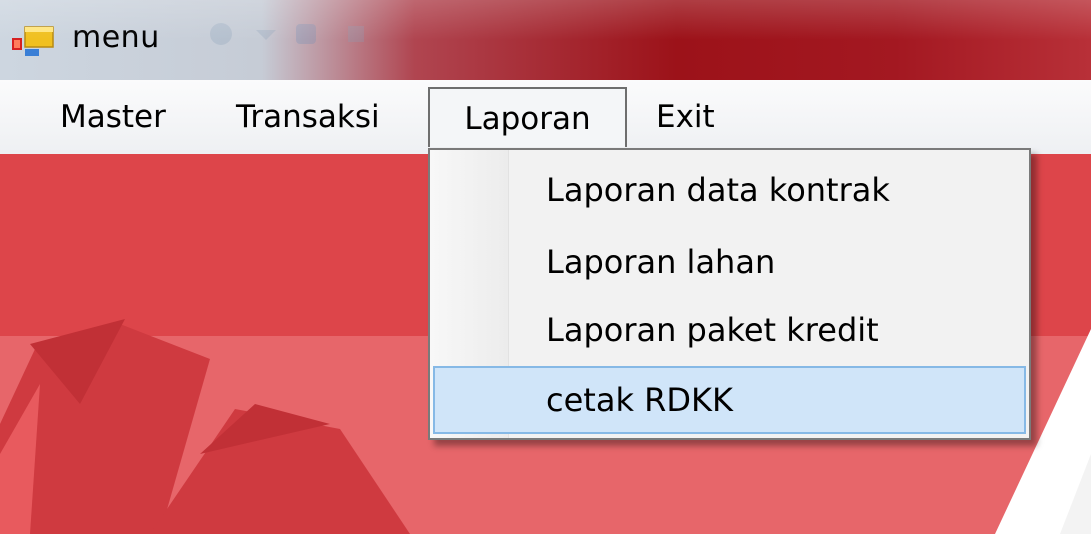 The height and width of the screenshot is (534, 1091). What do you see at coordinates (660, 262) in the screenshot?
I see `menu-item-laporan-lahan: Laporan lahan` at bounding box center [660, 262].